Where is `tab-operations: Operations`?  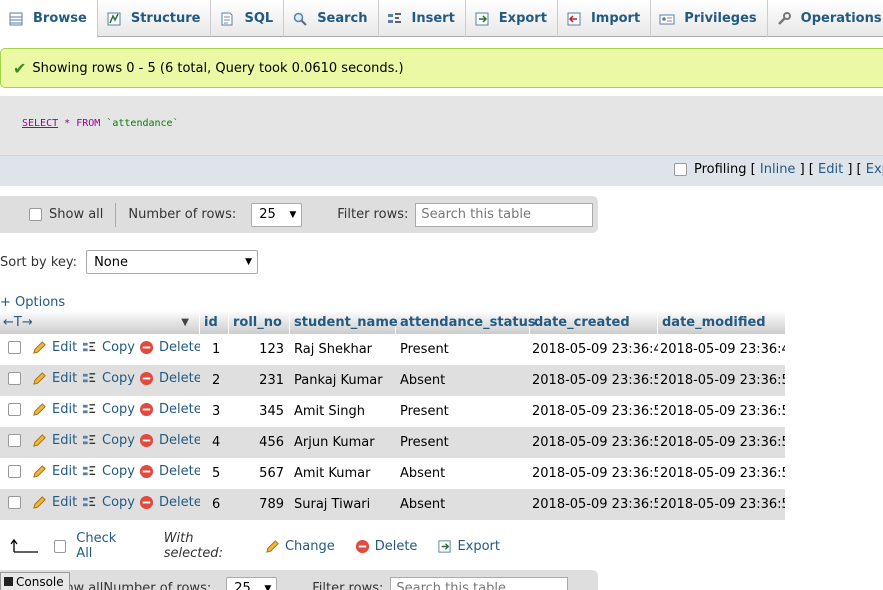 tab-operations: Operations is located at coordinates (825, 18).